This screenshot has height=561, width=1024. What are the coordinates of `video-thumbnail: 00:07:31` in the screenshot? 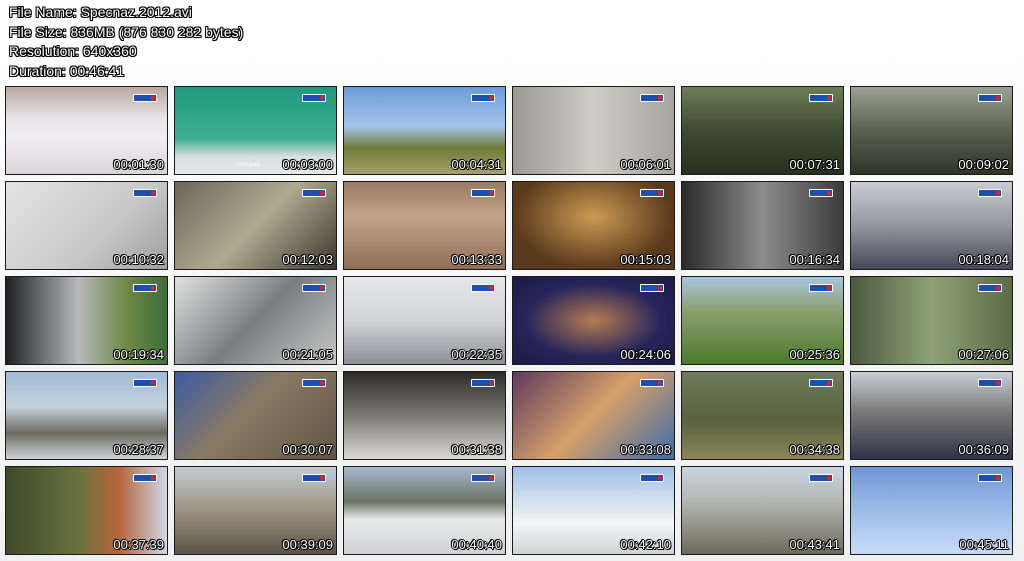 It's located at (762, 130).